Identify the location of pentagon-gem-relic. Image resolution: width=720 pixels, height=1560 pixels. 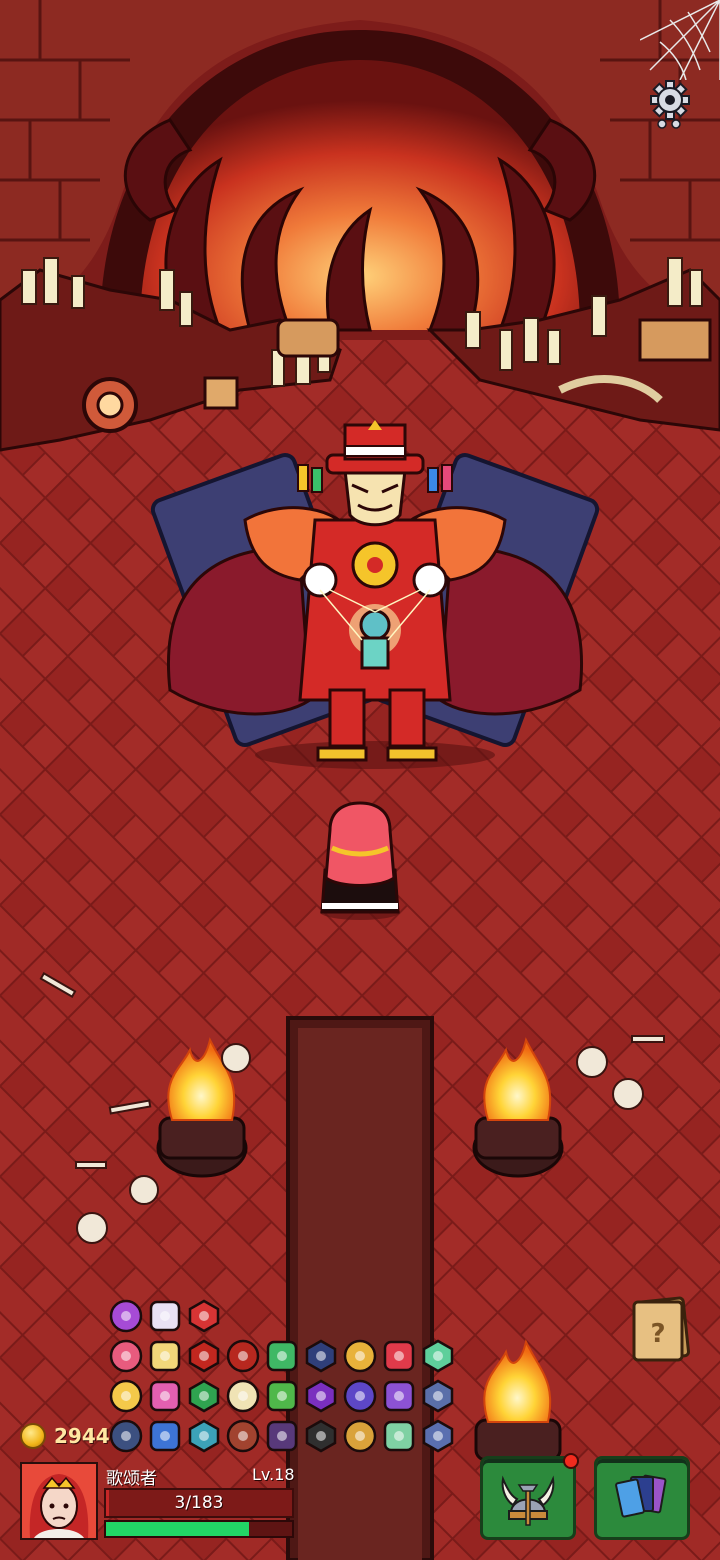
(321, 1356).